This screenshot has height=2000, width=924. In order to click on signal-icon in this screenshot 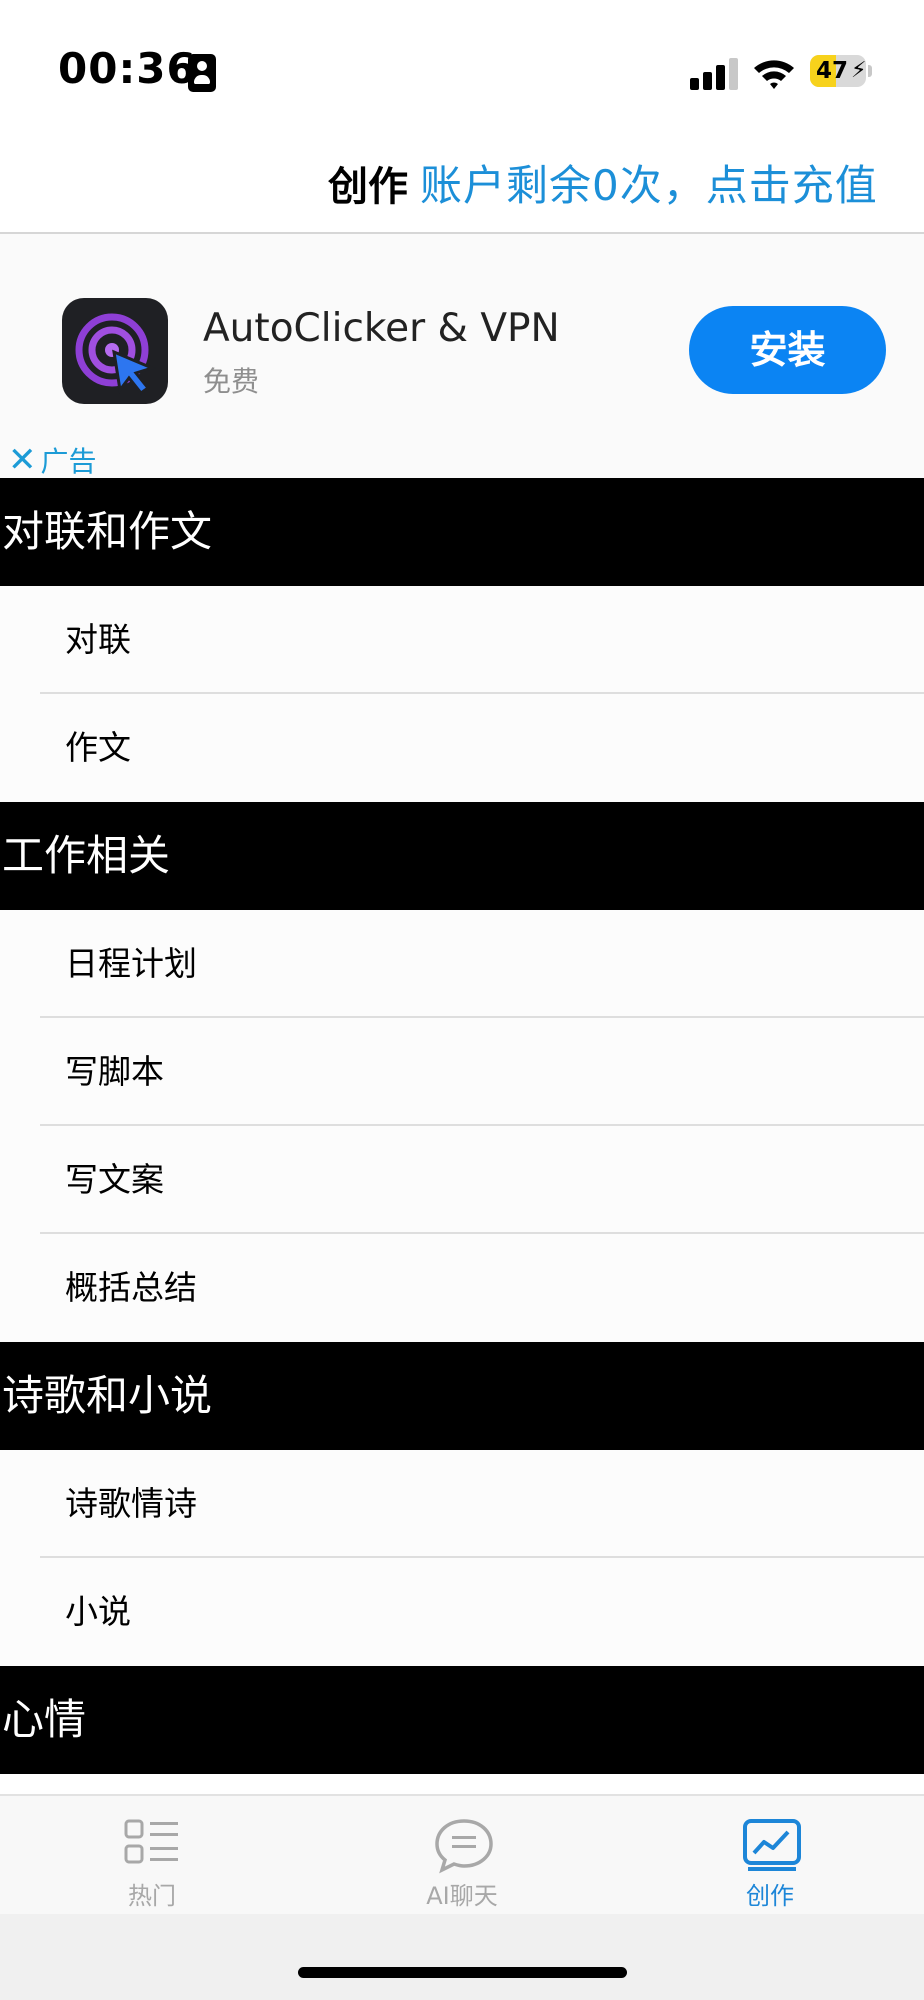, I will do `click(714, 74)`.